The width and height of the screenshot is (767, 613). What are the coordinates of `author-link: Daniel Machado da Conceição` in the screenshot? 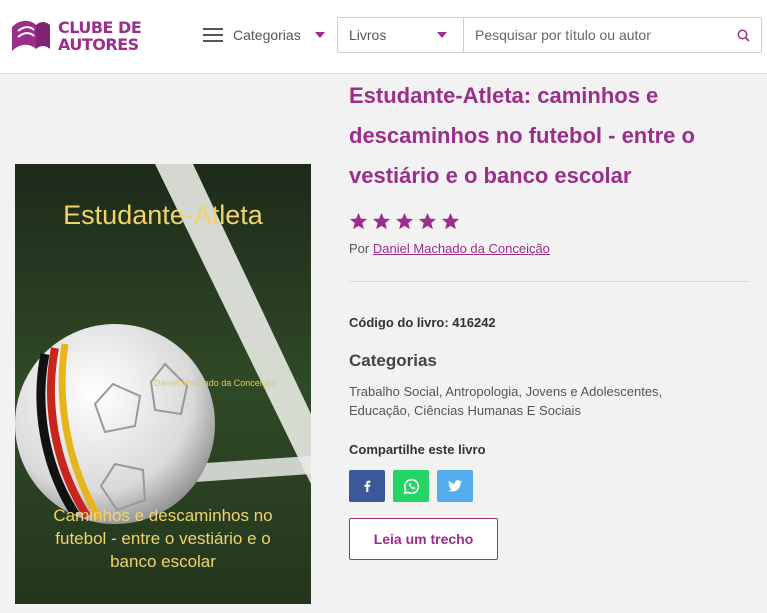 It's located at (461, 248).